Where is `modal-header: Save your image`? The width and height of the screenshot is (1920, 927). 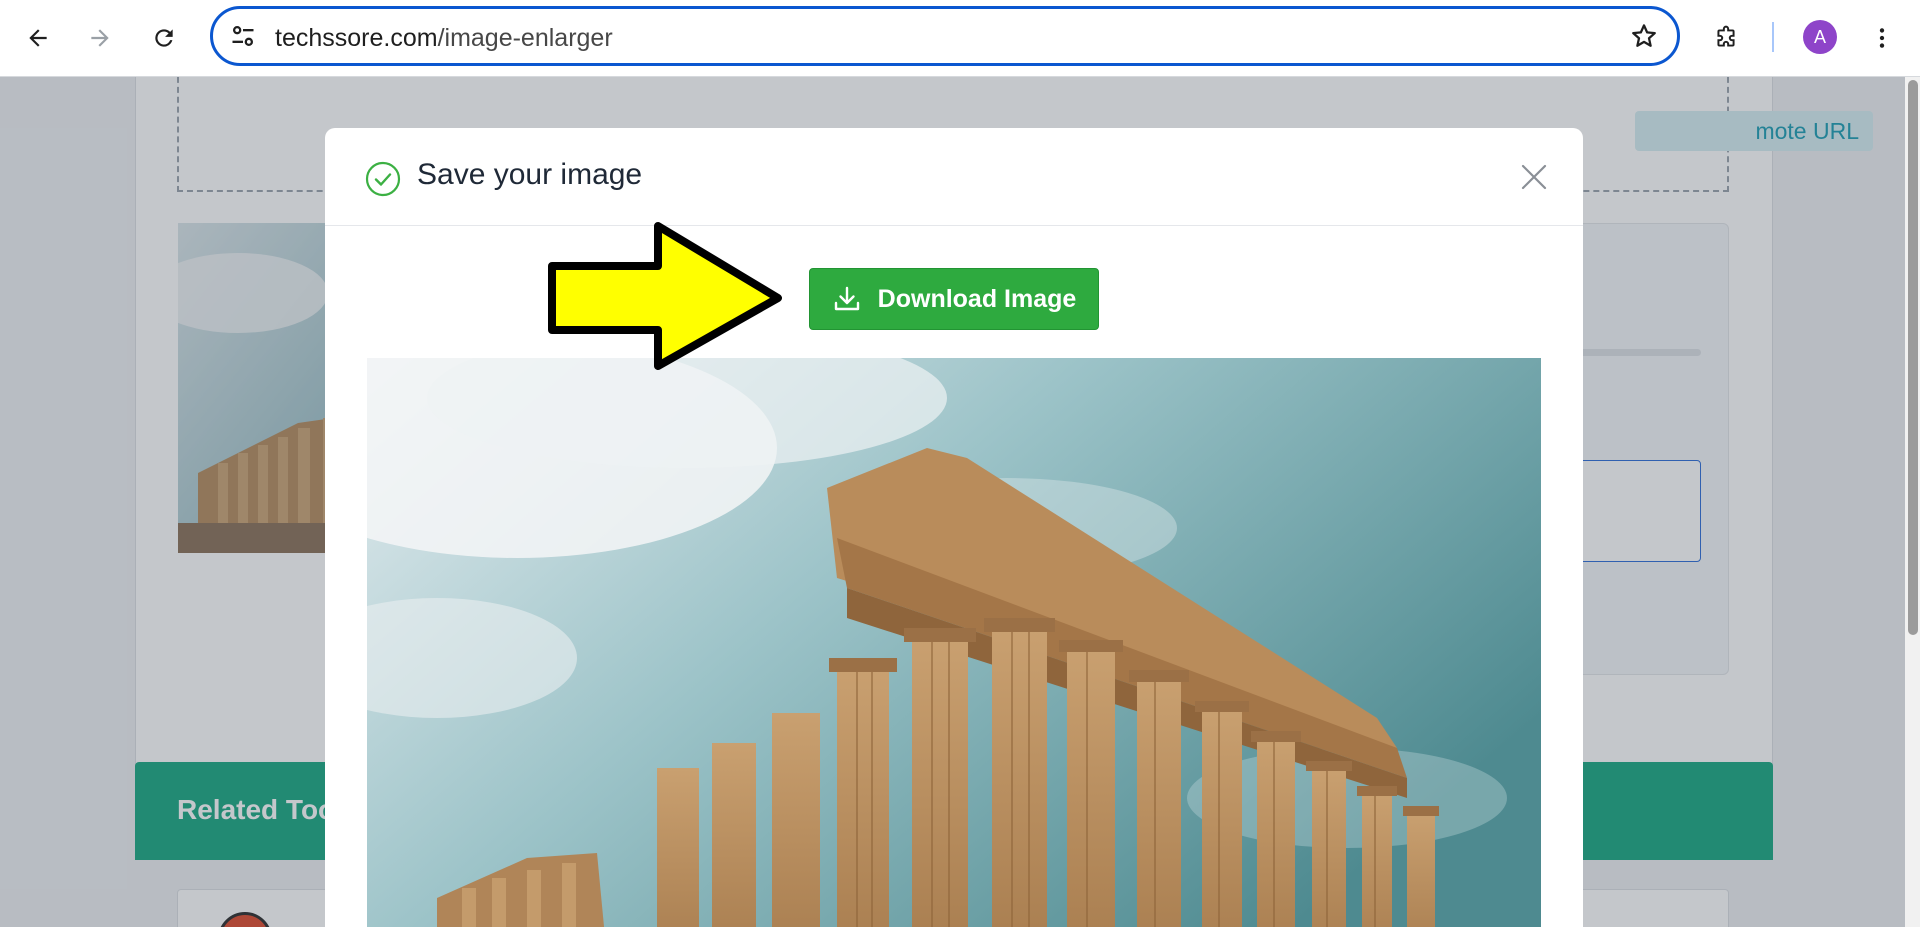 modal-header: Save your image is located at coordinates (954, 177).